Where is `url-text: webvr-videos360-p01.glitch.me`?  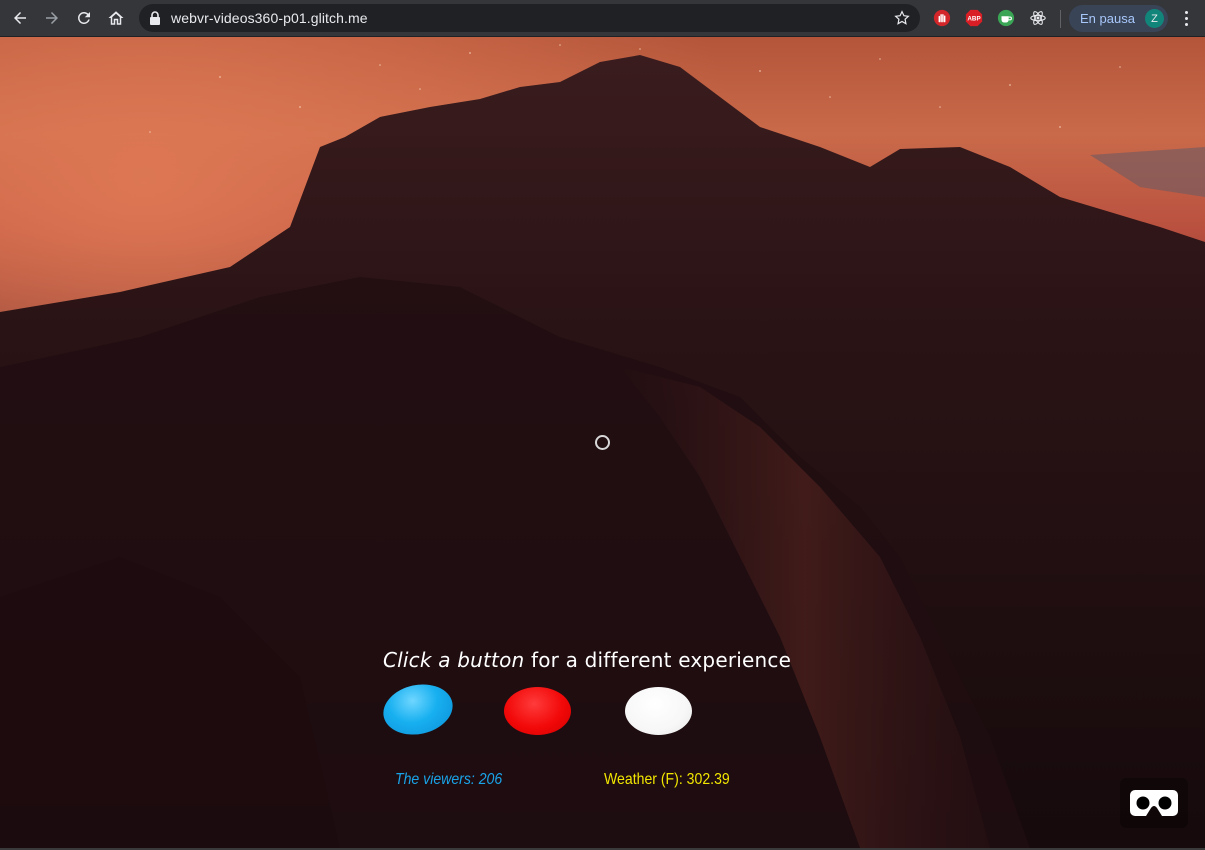
url-text: webvr-videos360-p01.glitch.me is located at coordinates (269, 18).